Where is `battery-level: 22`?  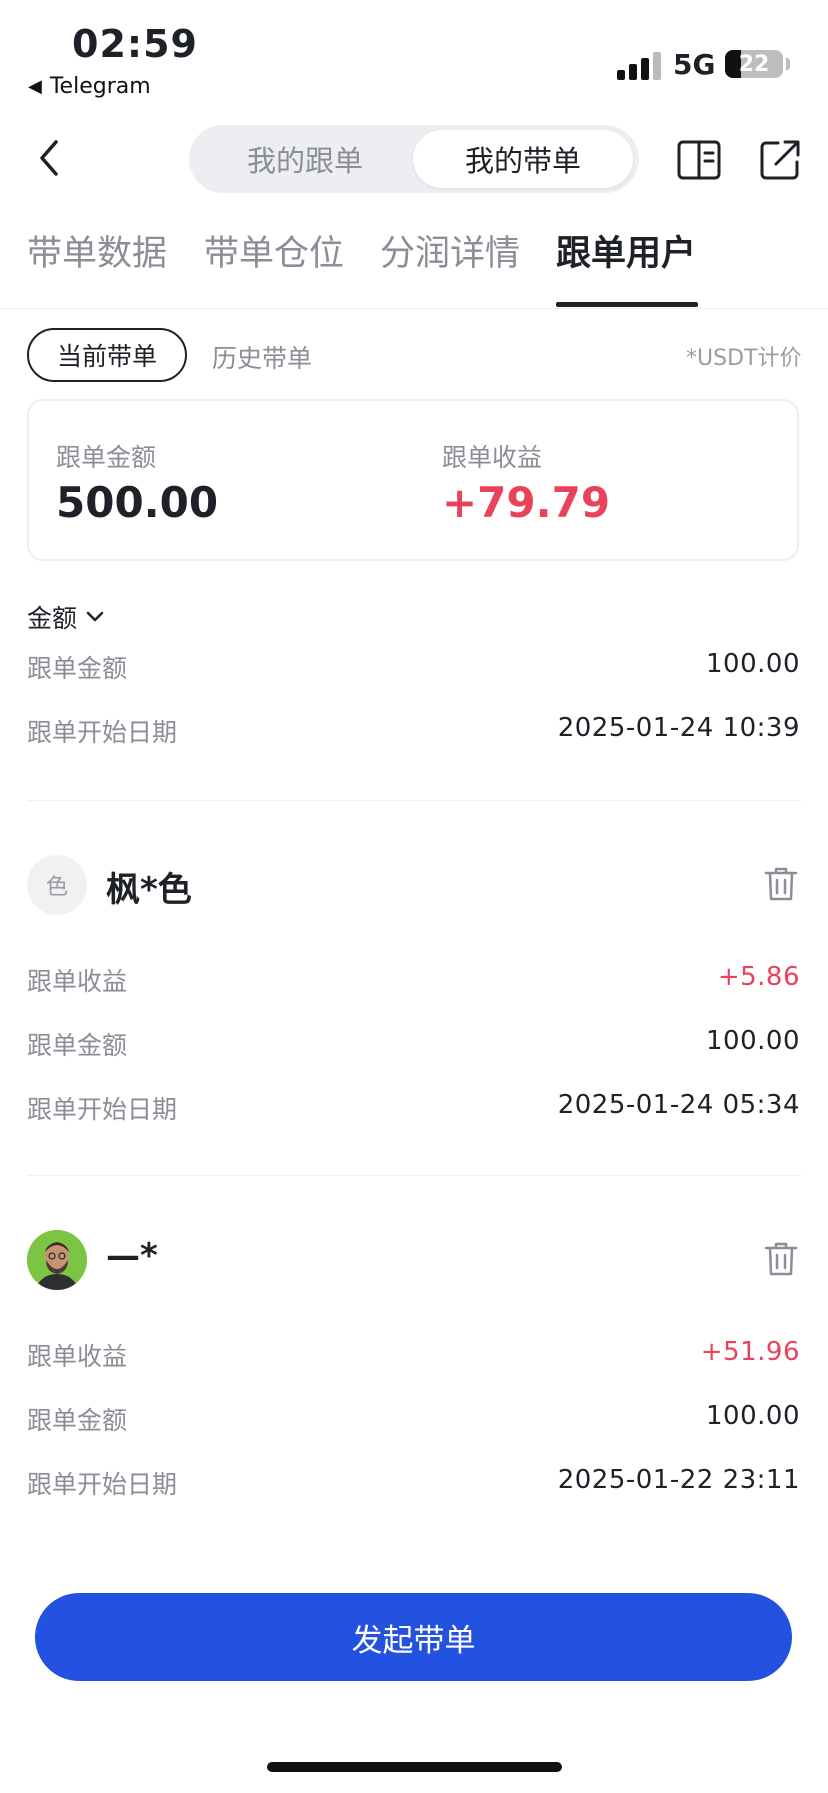 battery-level: 22 is located at coordinates (754, 64).